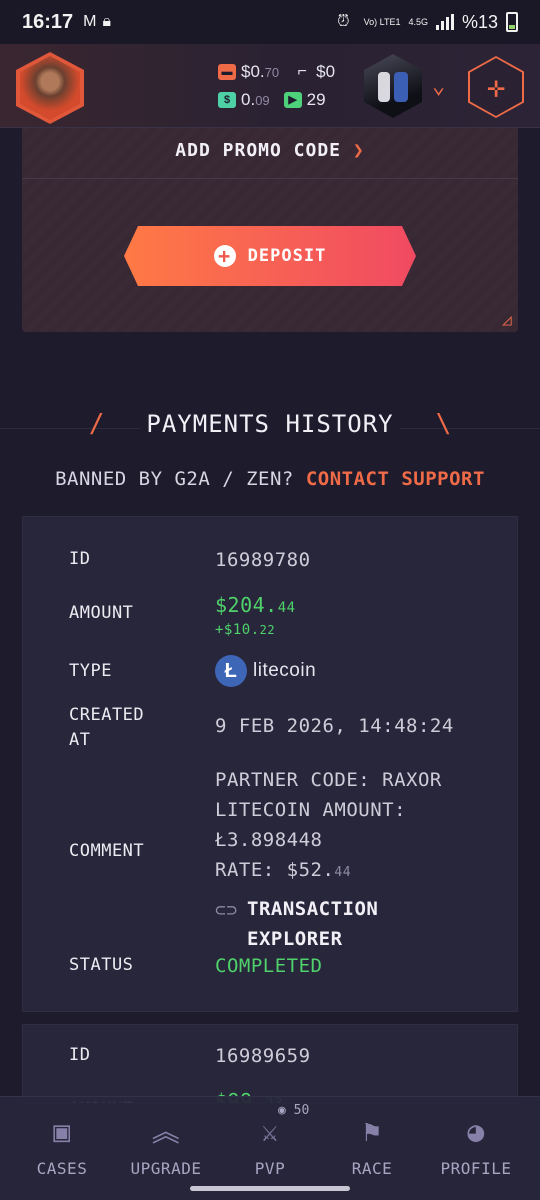  What do you see at coordinates (507, 319) in the screenshot?
I see `corner-triangle-icon: ◿` at bounding box center [507, 319].